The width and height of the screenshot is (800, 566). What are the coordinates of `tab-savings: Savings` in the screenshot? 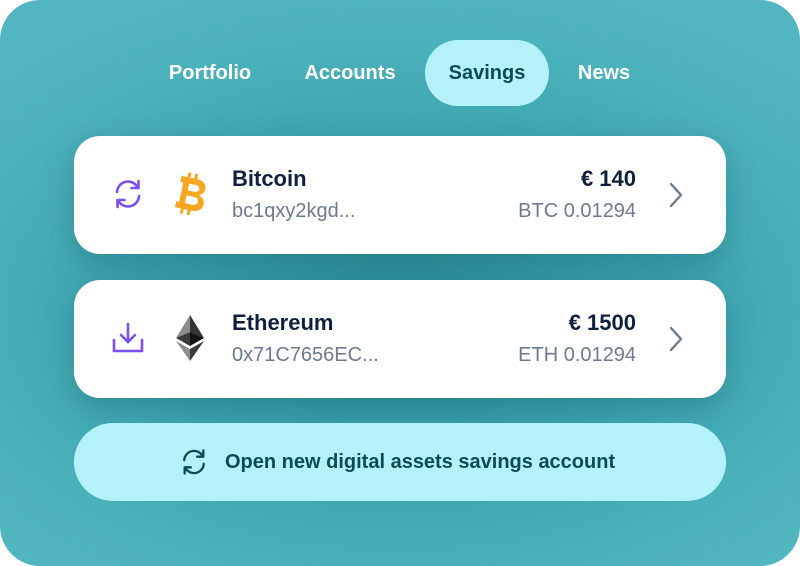 It's located at (487, 73).